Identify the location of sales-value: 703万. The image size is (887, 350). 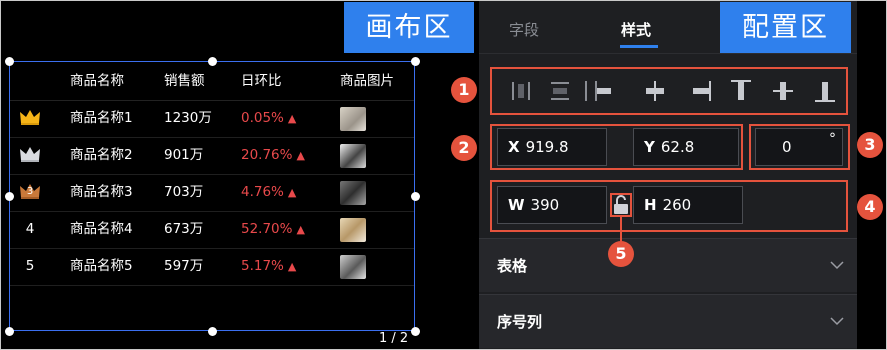
(184, 192).